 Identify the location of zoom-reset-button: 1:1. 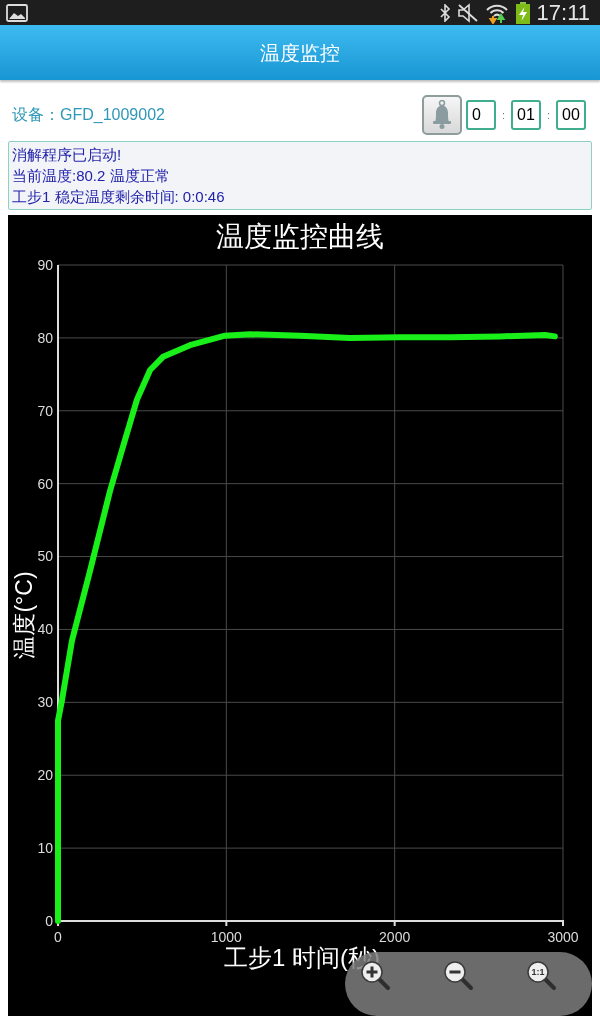
(542, 976).